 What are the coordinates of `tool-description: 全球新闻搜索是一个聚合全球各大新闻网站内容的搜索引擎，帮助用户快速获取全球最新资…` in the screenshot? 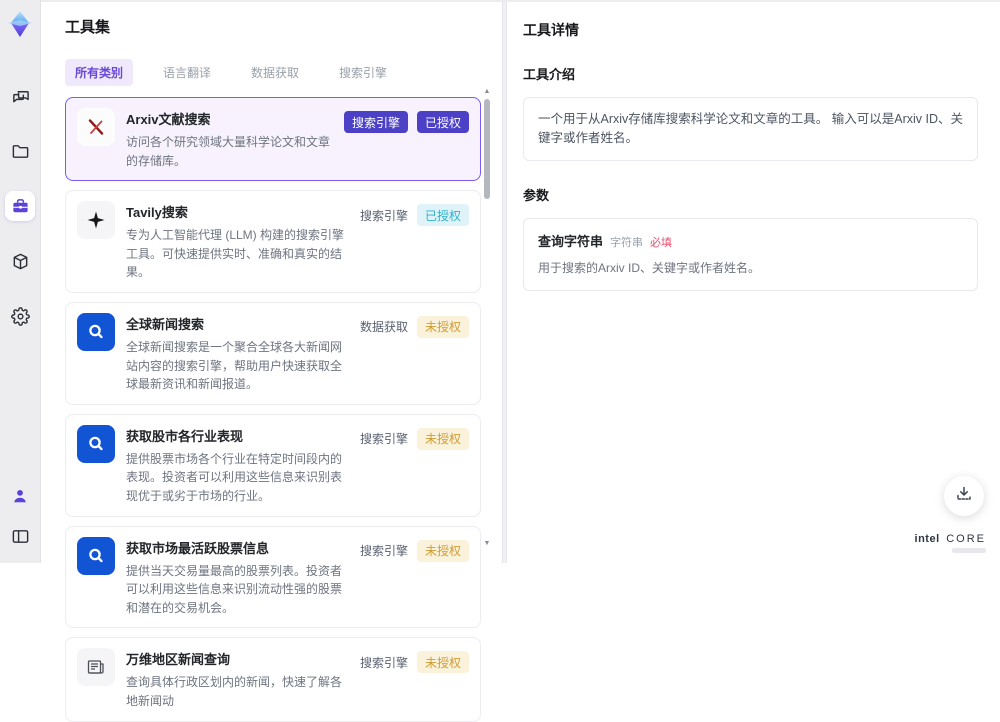 It's located at (237, 366).